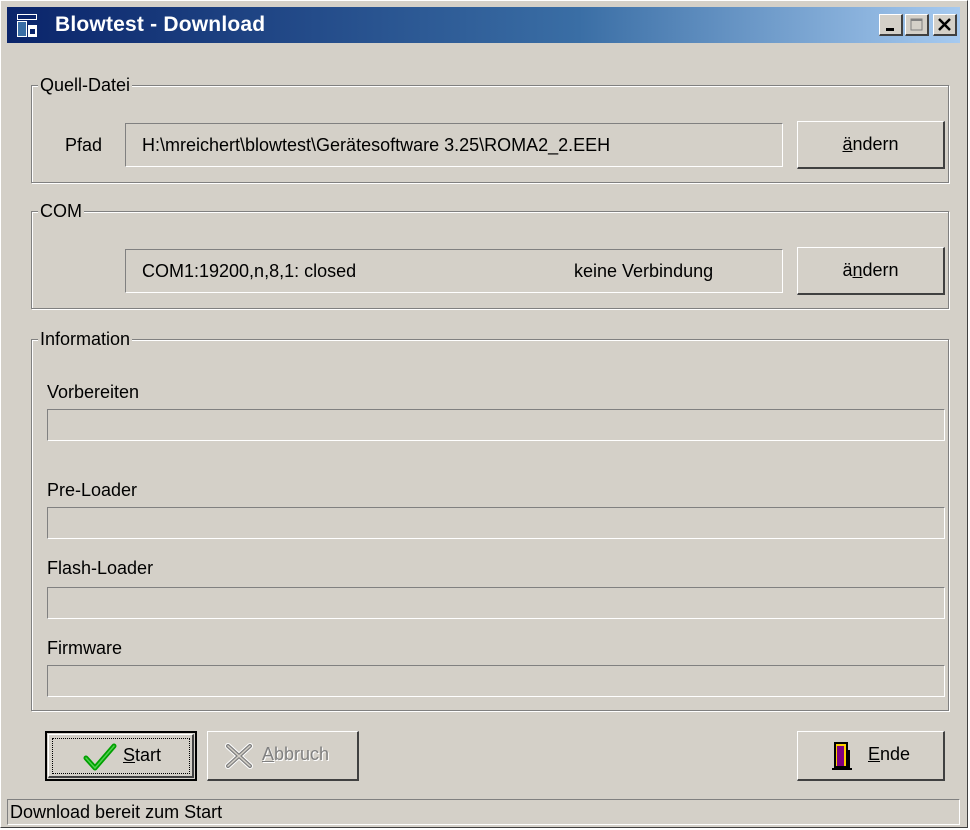 The width and height of the screenshot is (970, 830). What do you see at coordinates (847, 144) in the screenshot?
I see `mnemonic-letter: ä` at bounding box center [847, 144].